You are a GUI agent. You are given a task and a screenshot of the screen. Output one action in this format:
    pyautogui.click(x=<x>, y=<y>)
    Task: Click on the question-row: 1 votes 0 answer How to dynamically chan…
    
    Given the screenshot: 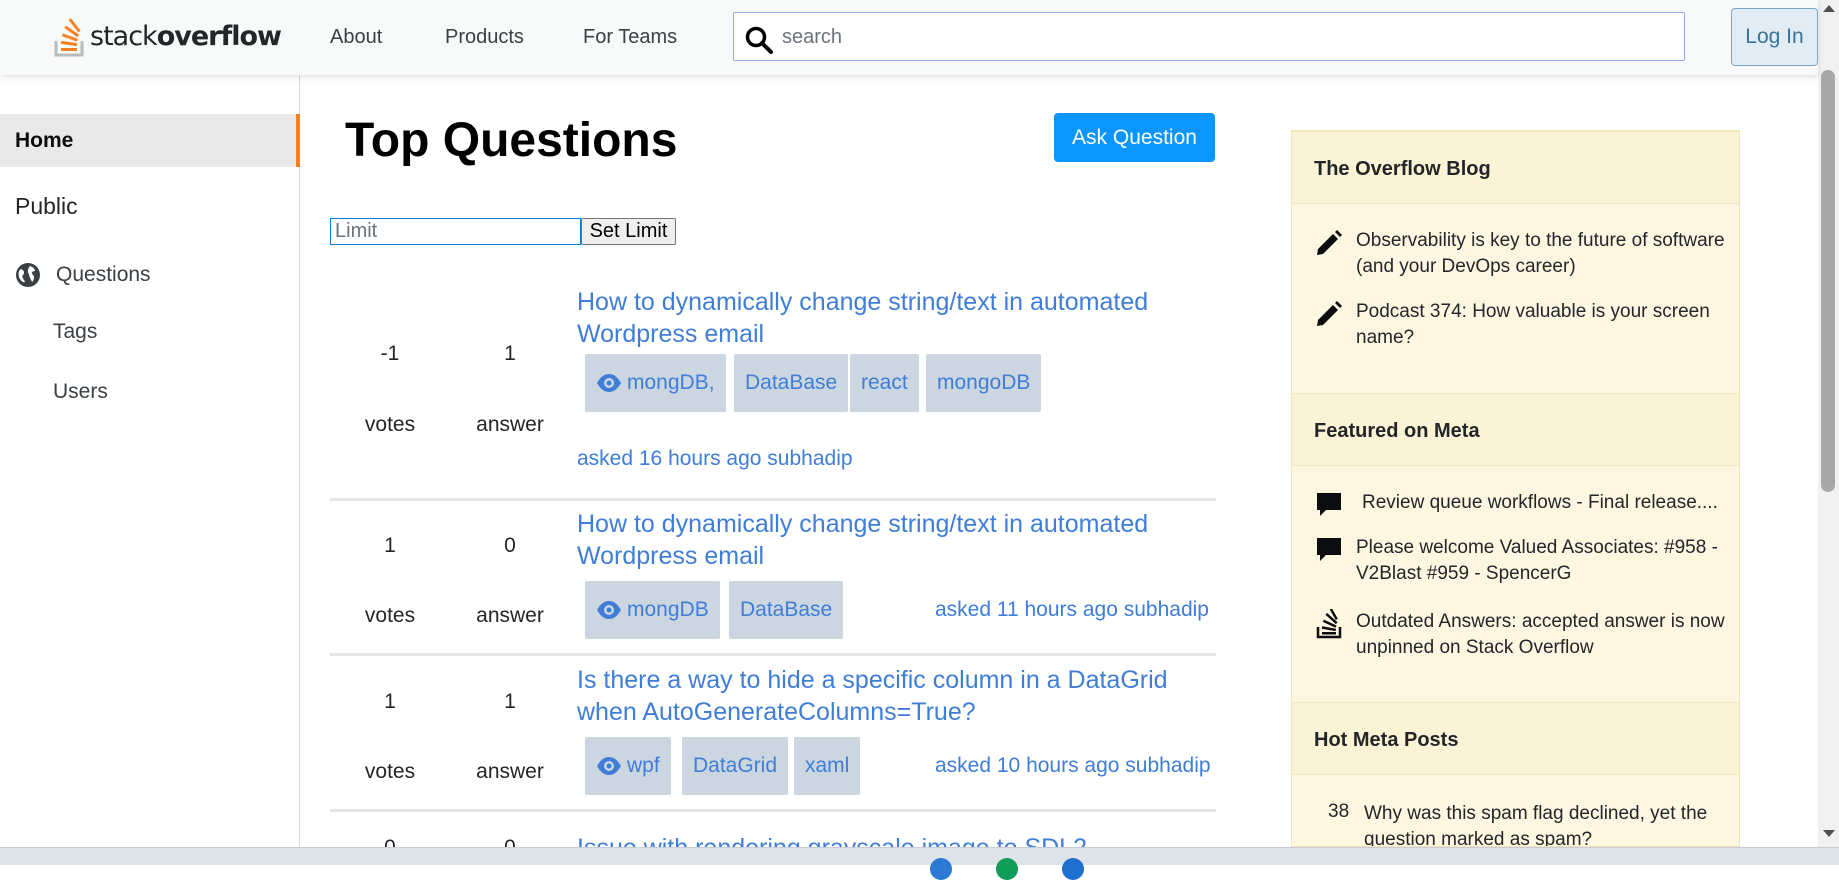 What is the action you would take?
    pyautogui.click(x=773, y=579)
    